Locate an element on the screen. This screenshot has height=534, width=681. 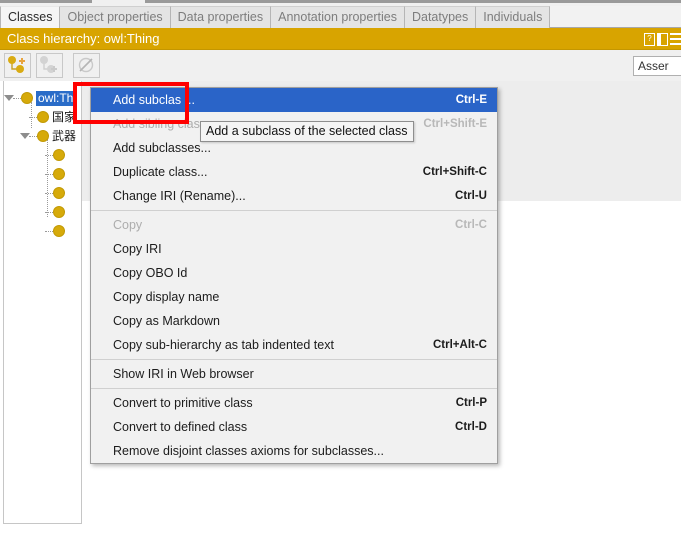
menu-convert-to-primitive-class: Convert to primitive class Ctrl-P is located at coordinates (294, 403).